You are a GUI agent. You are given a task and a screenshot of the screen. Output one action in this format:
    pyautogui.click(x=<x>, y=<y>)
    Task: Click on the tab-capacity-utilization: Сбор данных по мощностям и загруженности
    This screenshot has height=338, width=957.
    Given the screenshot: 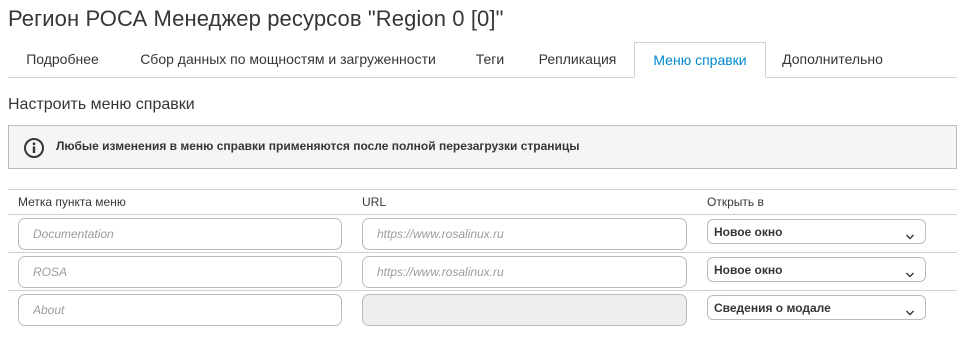 What is the action you would take?
    pyautogui.click(x=288, y=60)
    